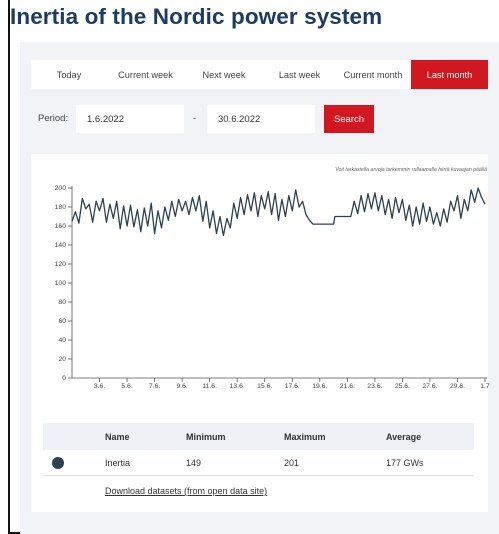 The width and height of the screenshot is (499, 534). Describe the element at coordinates (258, 475) in the screenshot. I see `row-divider` at that location.